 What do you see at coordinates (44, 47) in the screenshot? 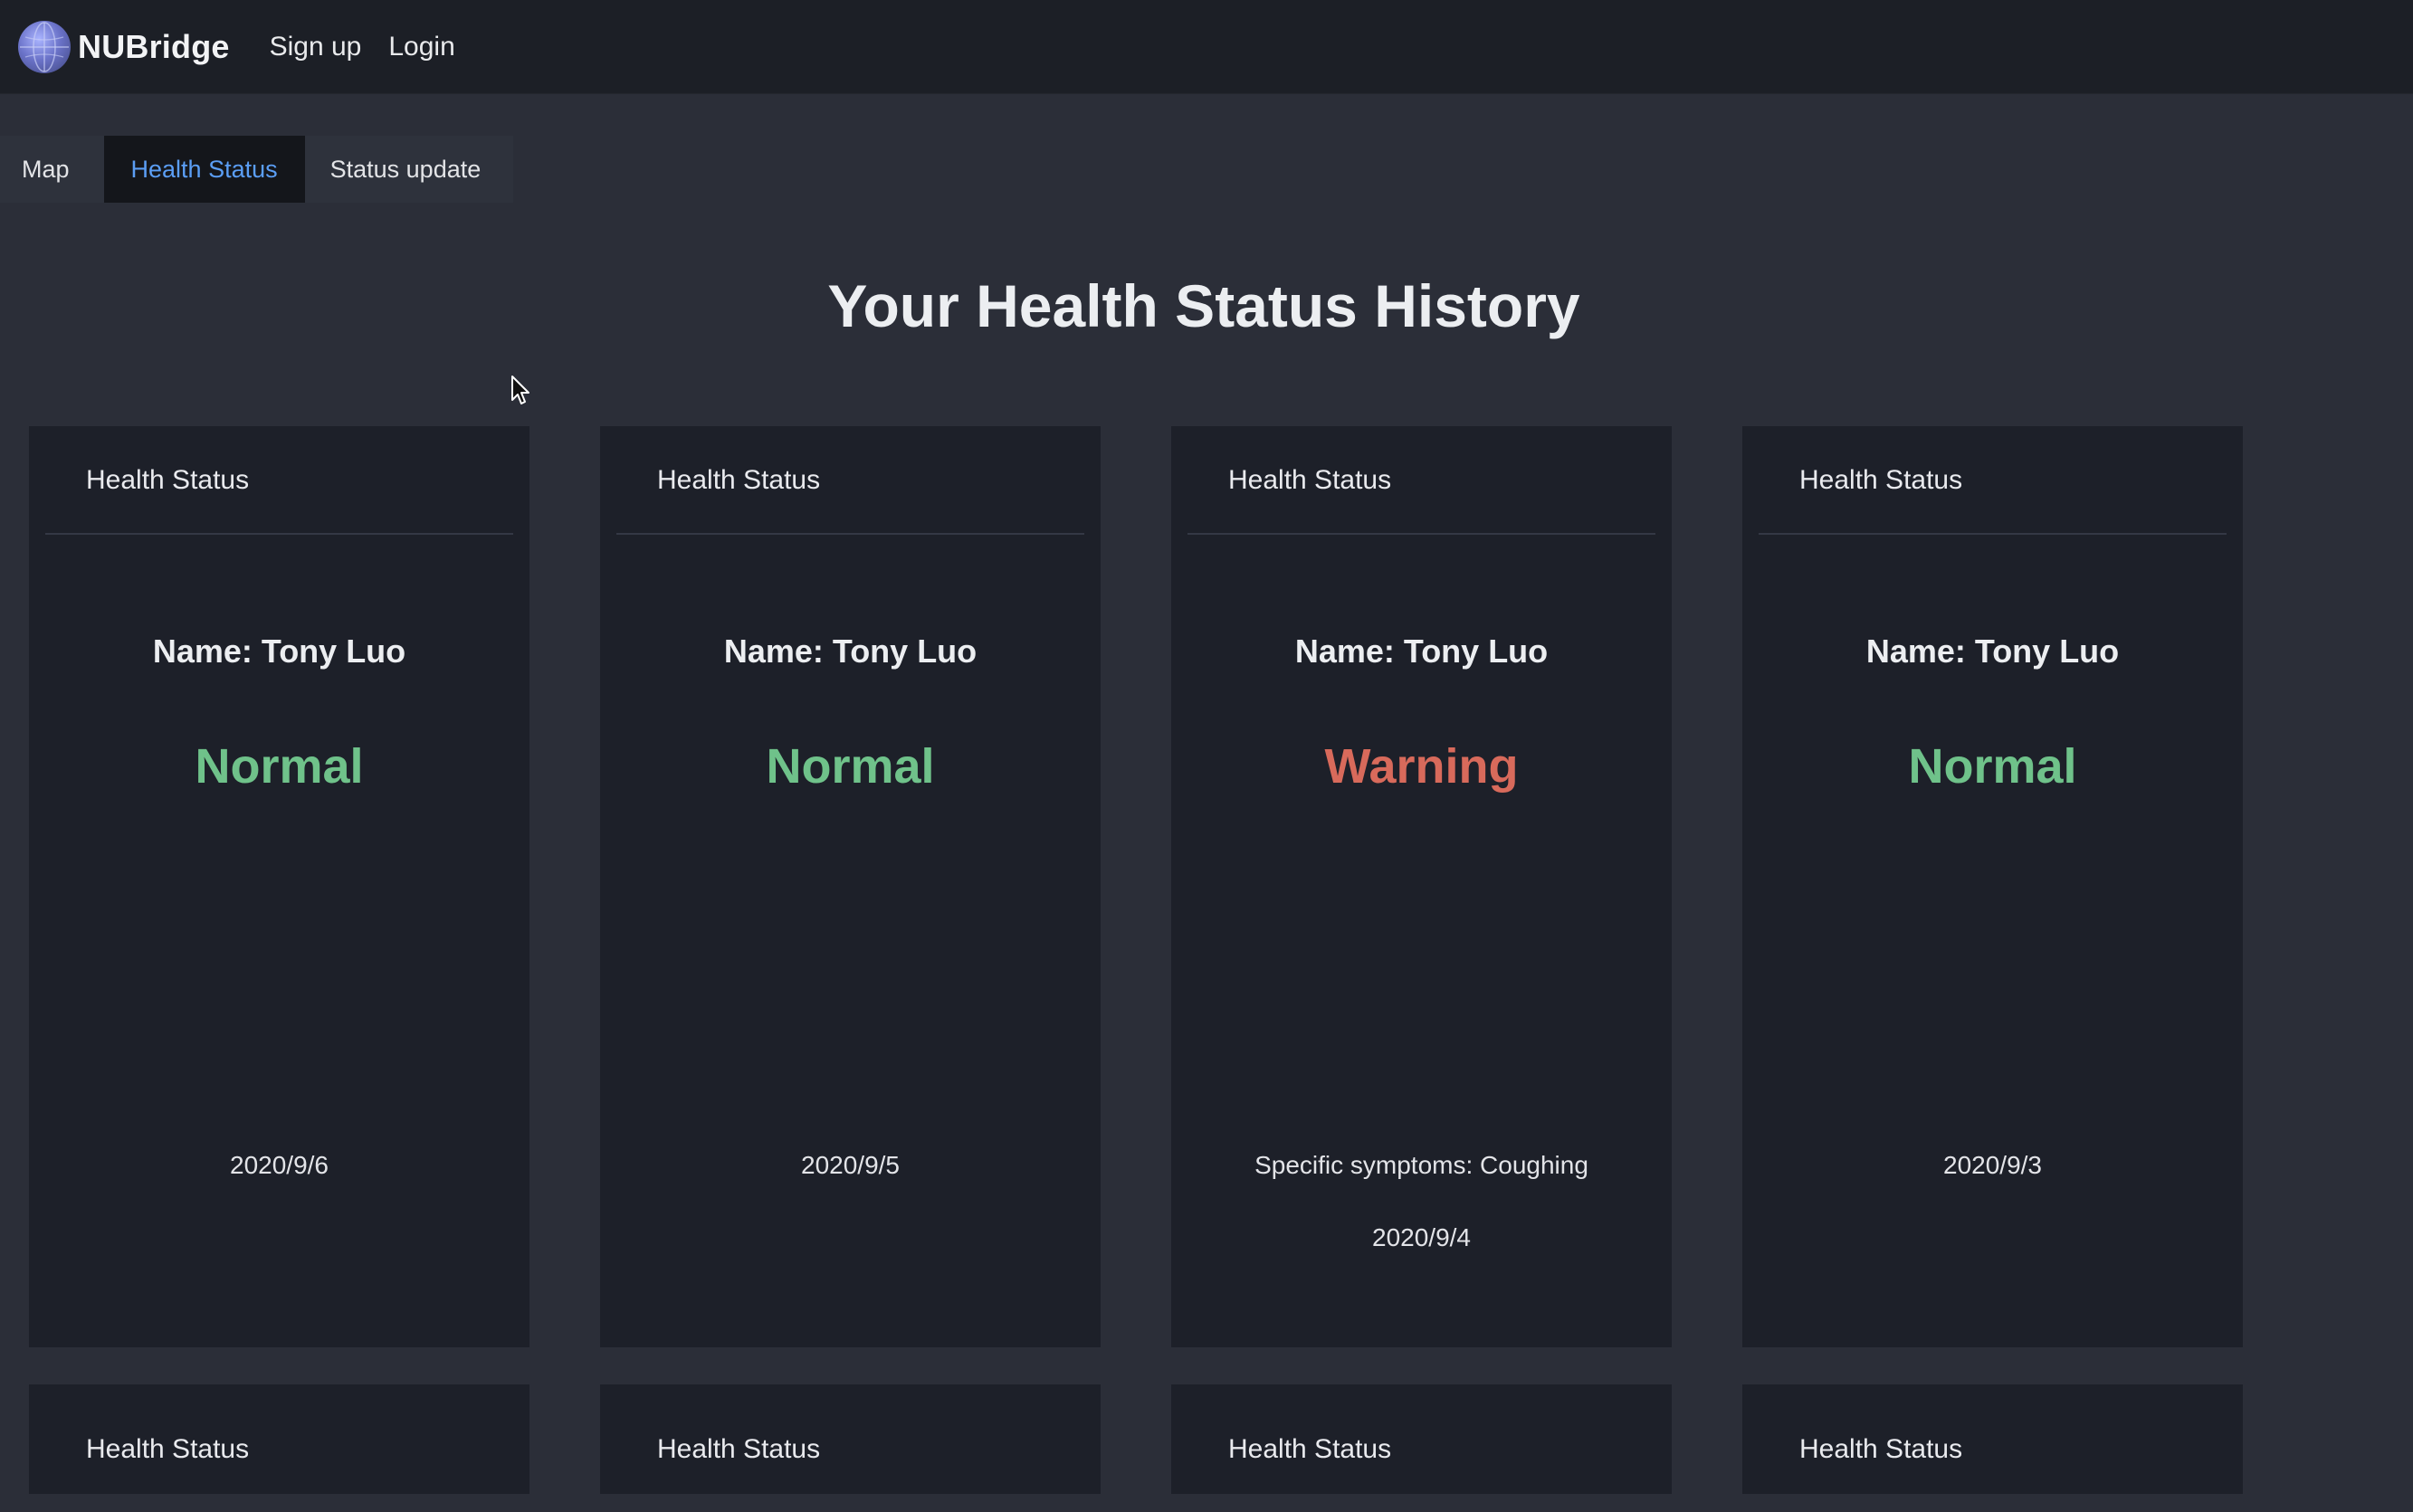
I see `globe-logo-icon` at bounding box center [44, 47].